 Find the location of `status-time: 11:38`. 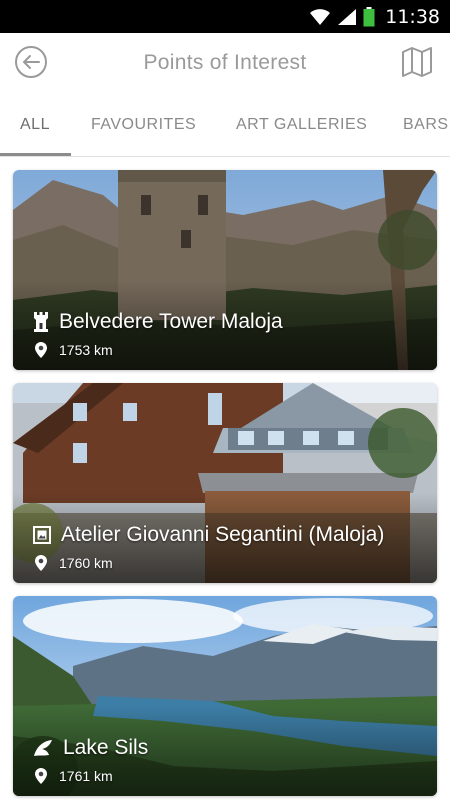

status-time: 11:38 is located at coordinates (412, 16).